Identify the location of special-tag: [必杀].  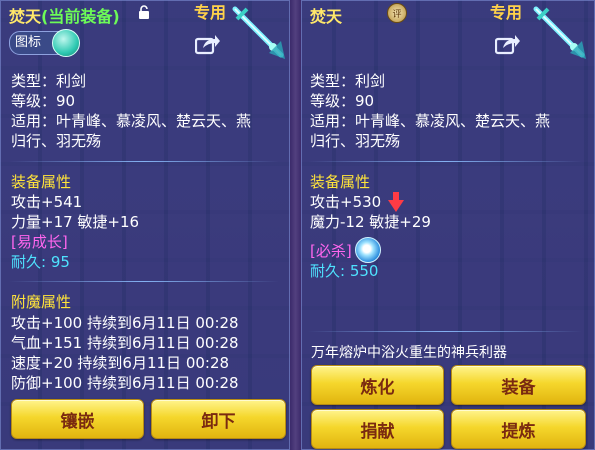
(331, 251).